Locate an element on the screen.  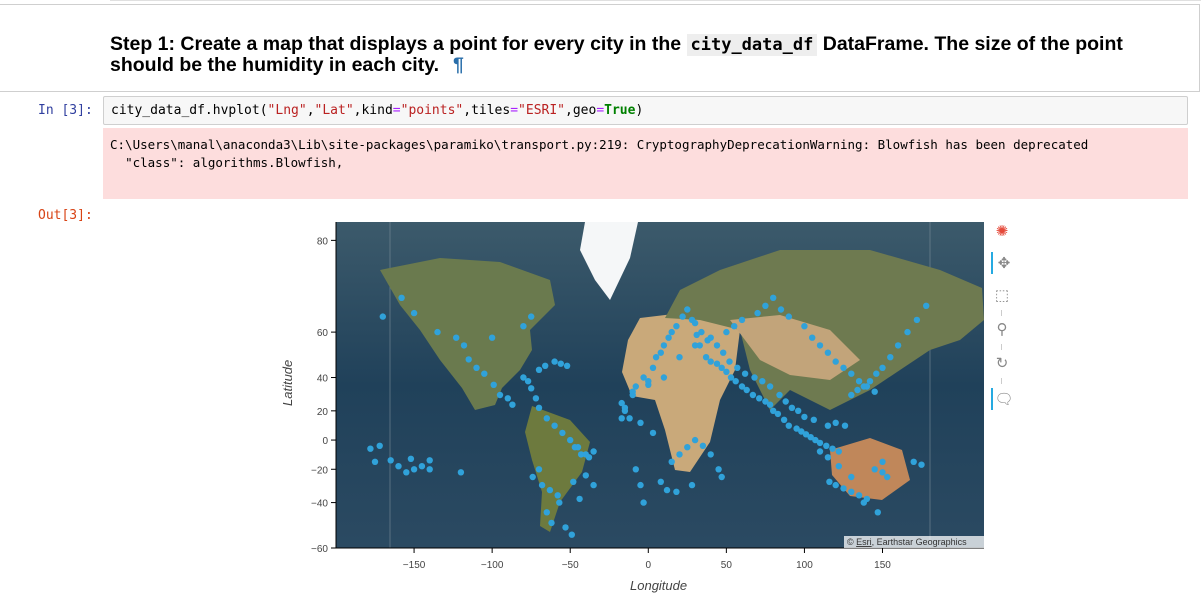
hover-icon: 🗨 is located at coordinates (1003, 399).